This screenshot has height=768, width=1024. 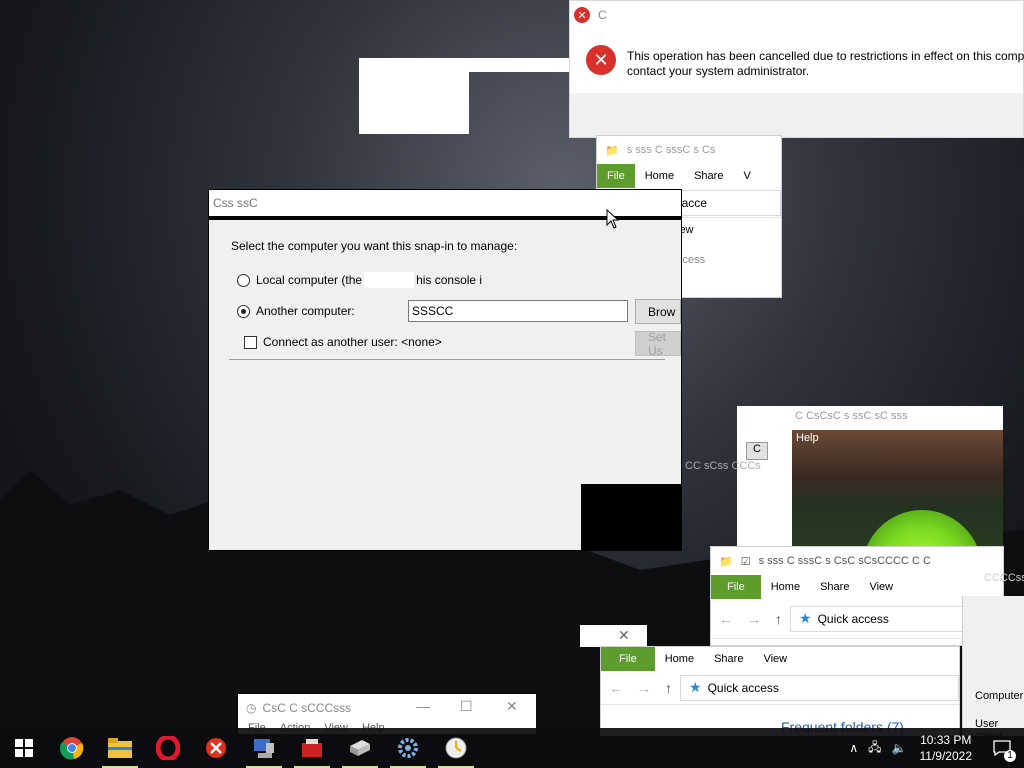 I want to click on error-dialog-footer, so click(x=796, y=115).